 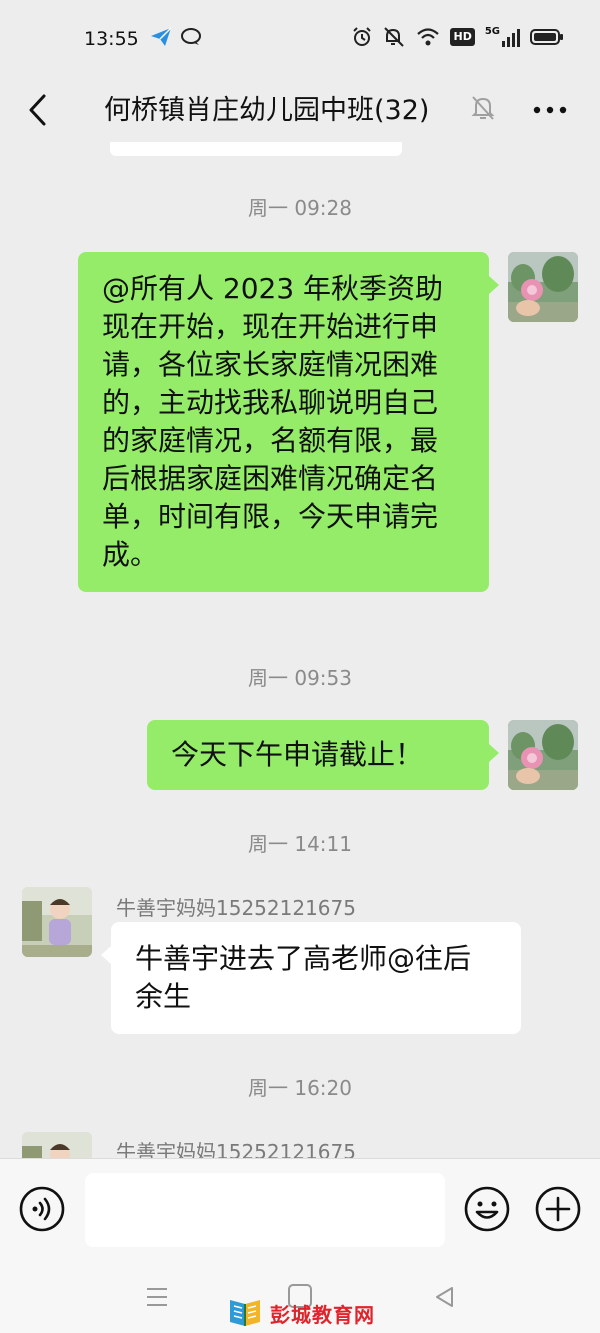 I want to click on signal-5g-icon: 5G, so click(x=502, y=37).